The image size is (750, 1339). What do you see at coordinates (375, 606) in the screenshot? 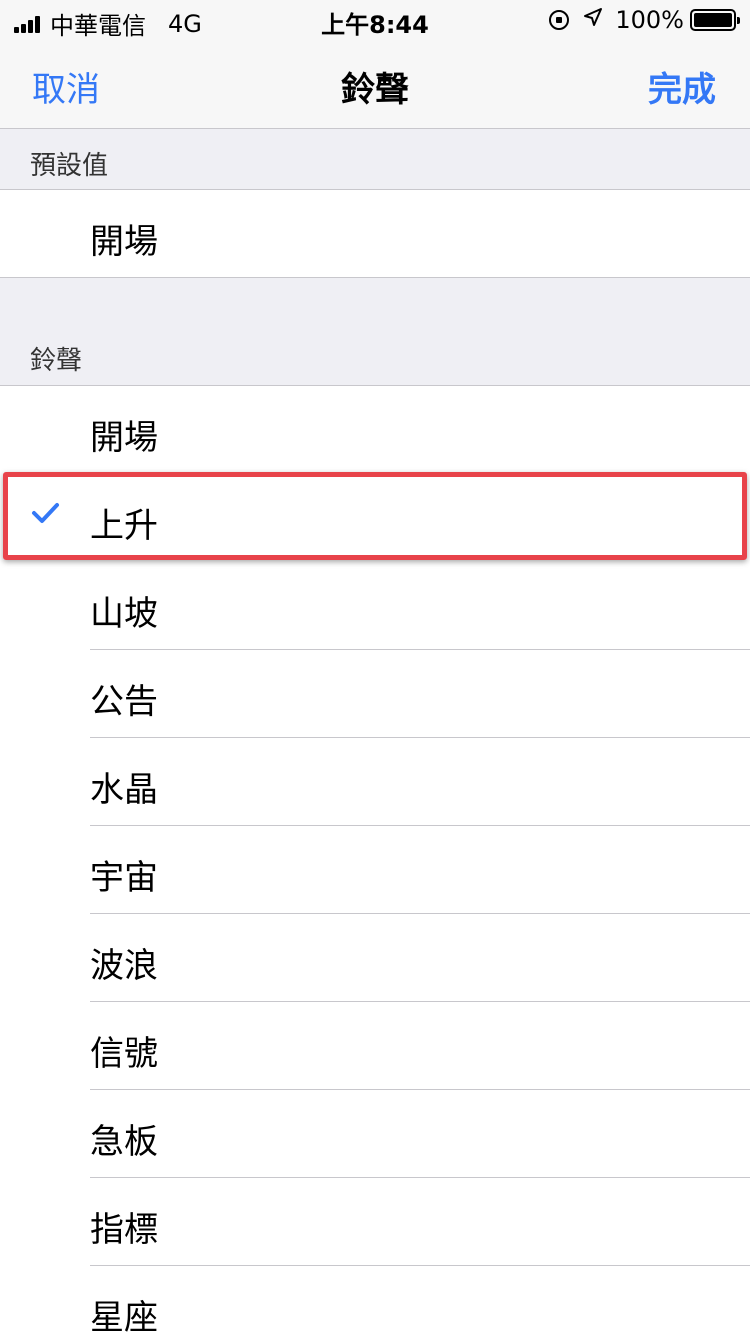
I see `list-item: 山坡` at bounding box center [375, 606].